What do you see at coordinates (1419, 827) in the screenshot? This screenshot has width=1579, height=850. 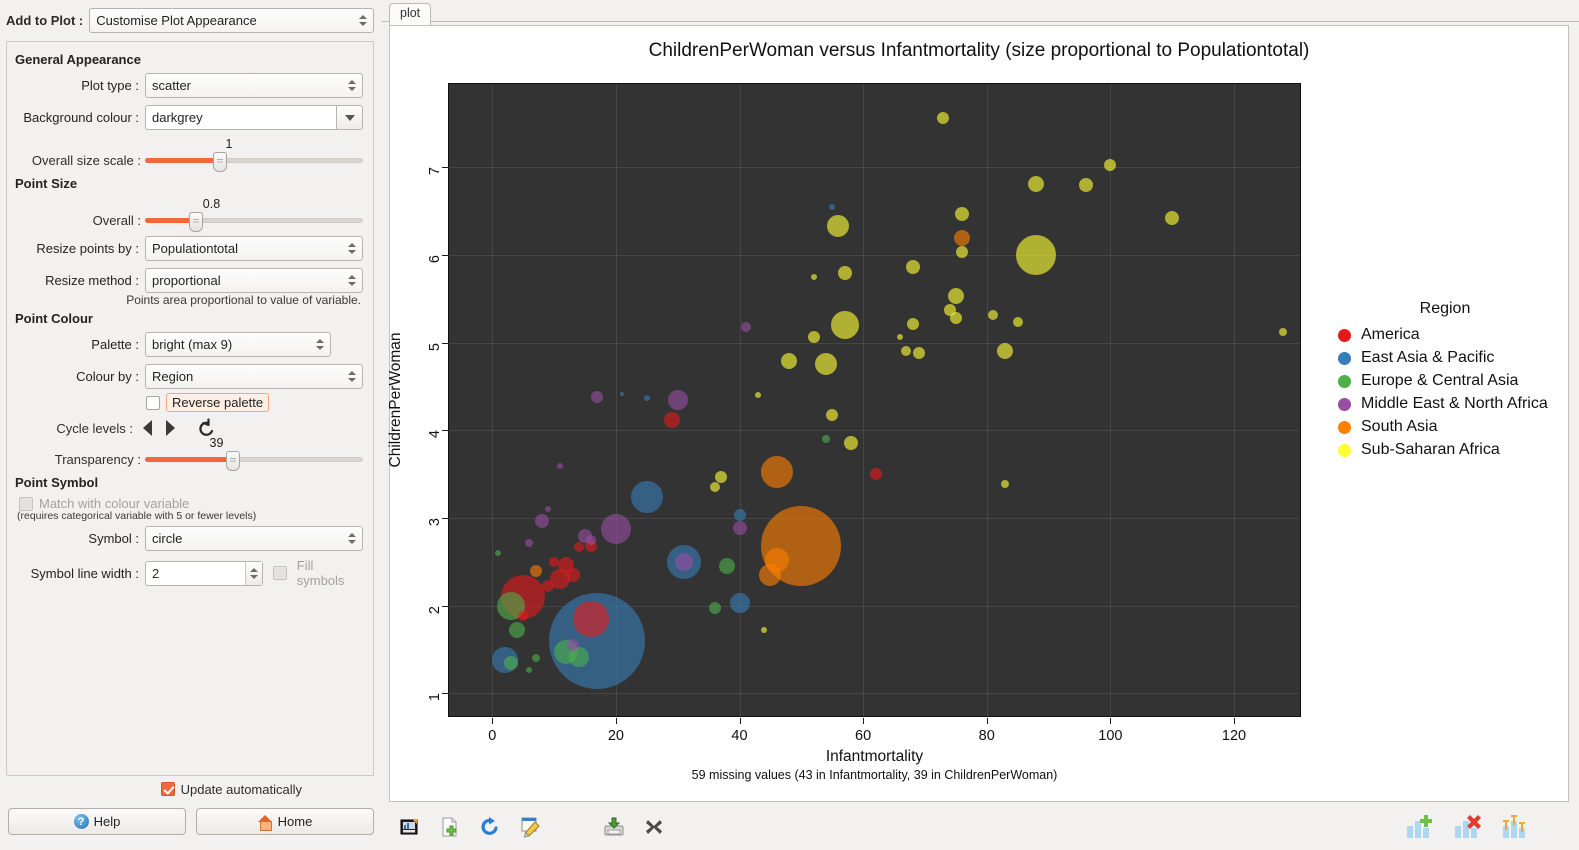 I see `add-chart-icon` at bounding box center [1419, 827].